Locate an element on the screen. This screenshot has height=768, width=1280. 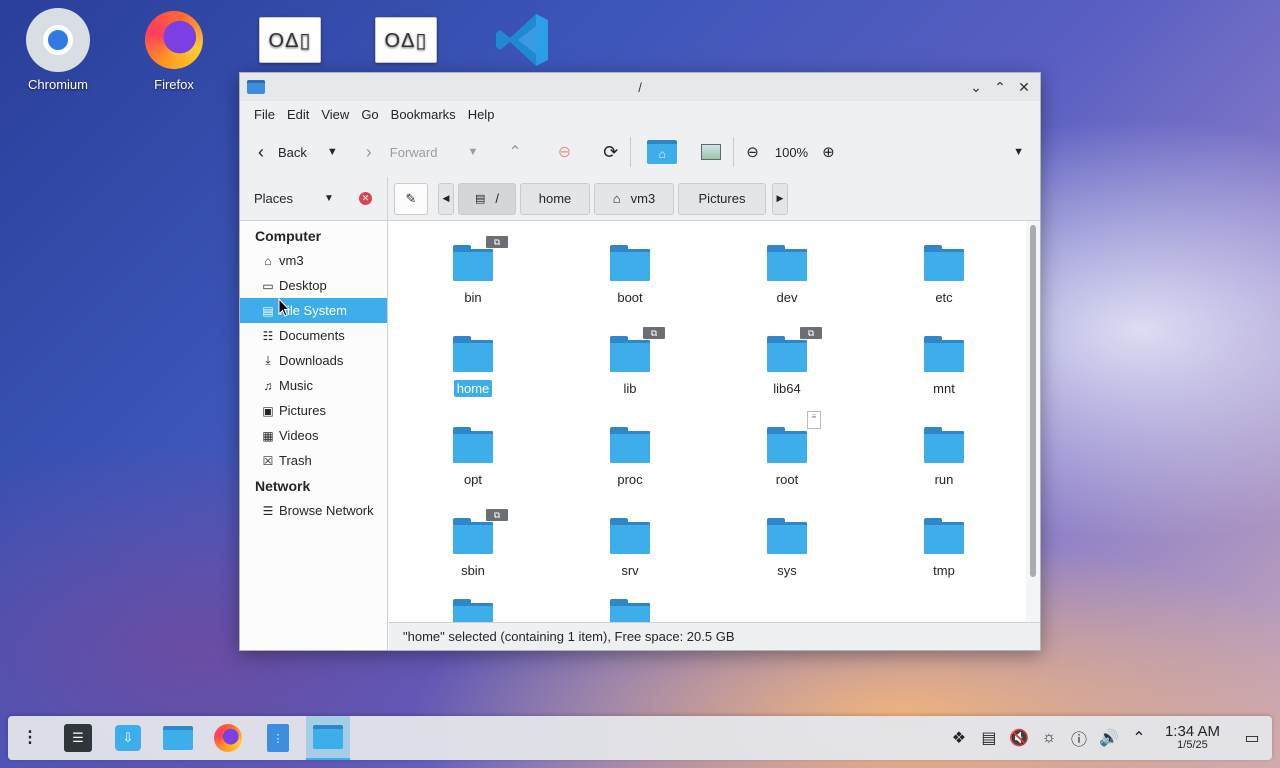
zoom-out-icon: ⊖ is located at coordinates (752, 152).